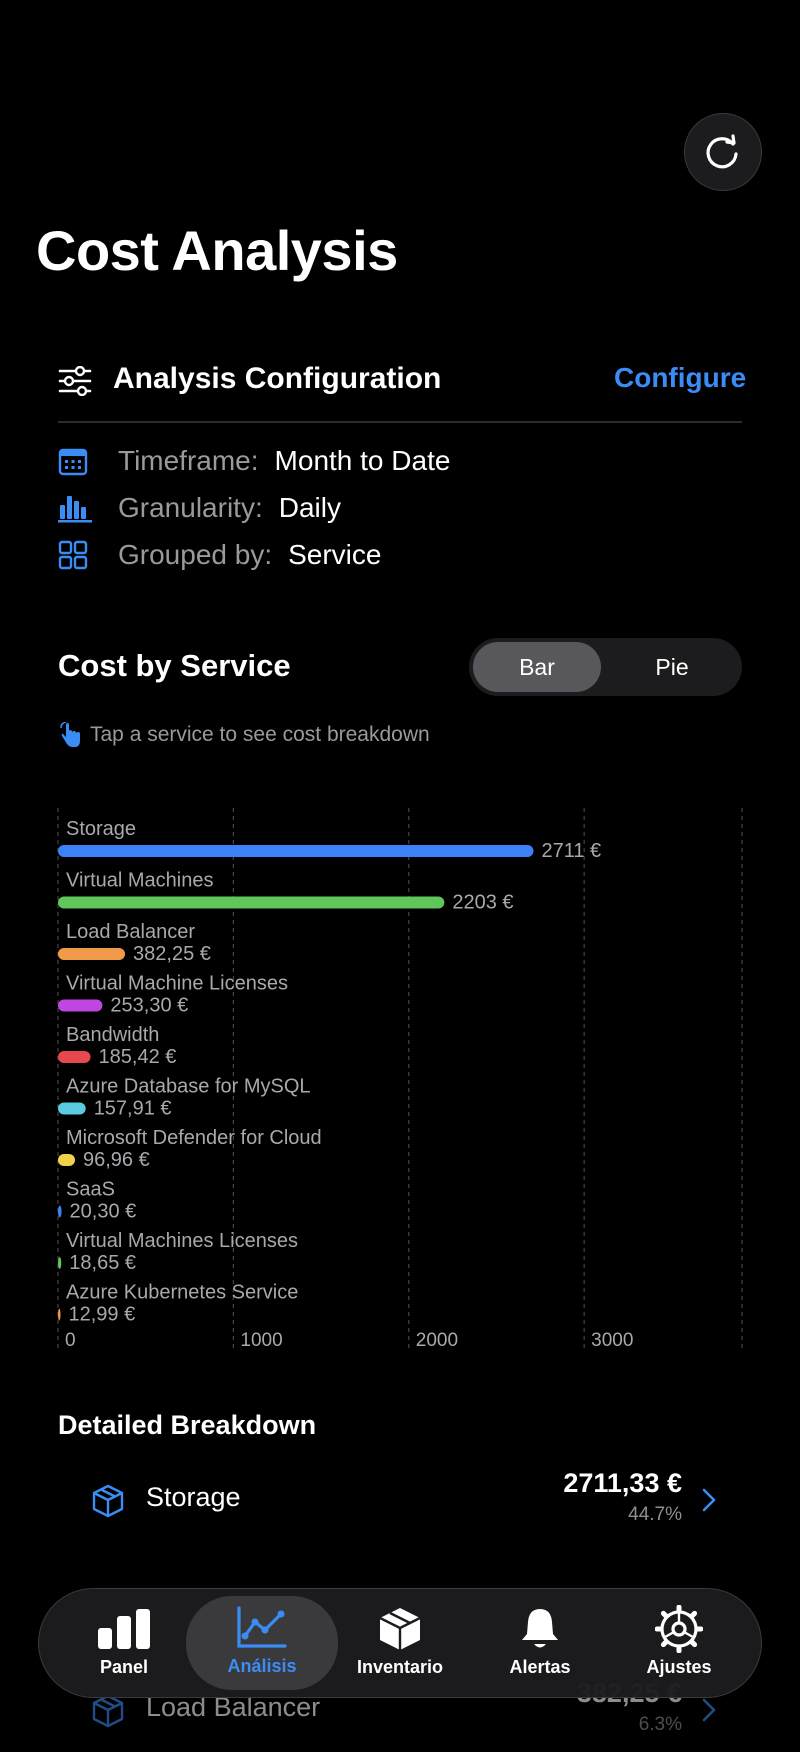 The image size is (800, 1752). Describe the element at coordinates (672, 667) in the screenshot. I see `toggle-pie-option: Pie` at that location.